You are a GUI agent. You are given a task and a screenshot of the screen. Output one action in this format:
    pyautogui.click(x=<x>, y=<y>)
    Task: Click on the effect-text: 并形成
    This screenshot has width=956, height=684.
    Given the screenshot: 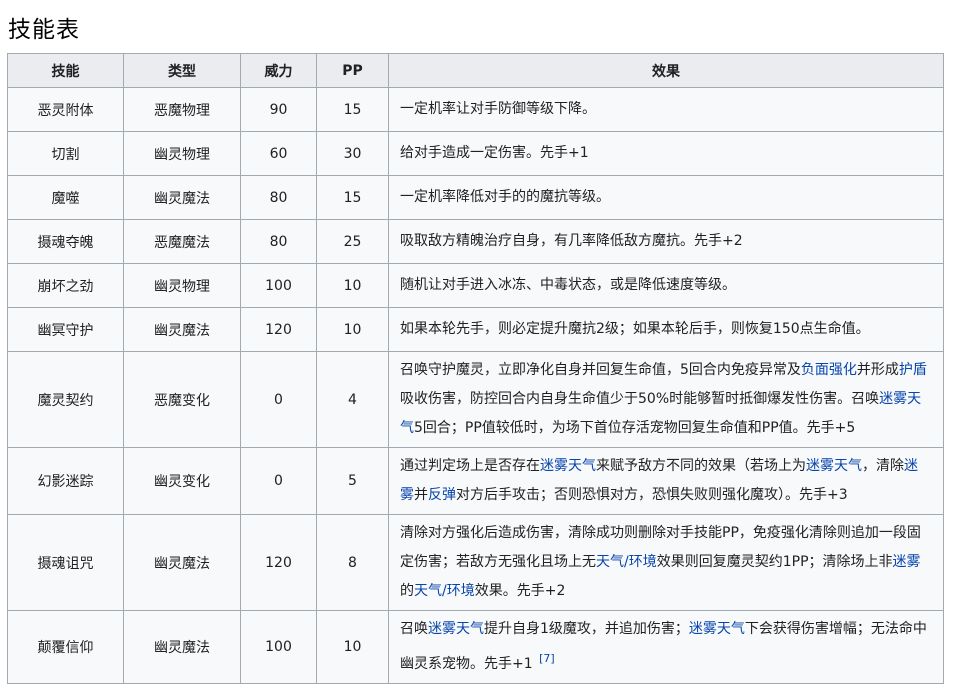 What is the action you would take?
    pyautogui.click(x=877, y=370)
    